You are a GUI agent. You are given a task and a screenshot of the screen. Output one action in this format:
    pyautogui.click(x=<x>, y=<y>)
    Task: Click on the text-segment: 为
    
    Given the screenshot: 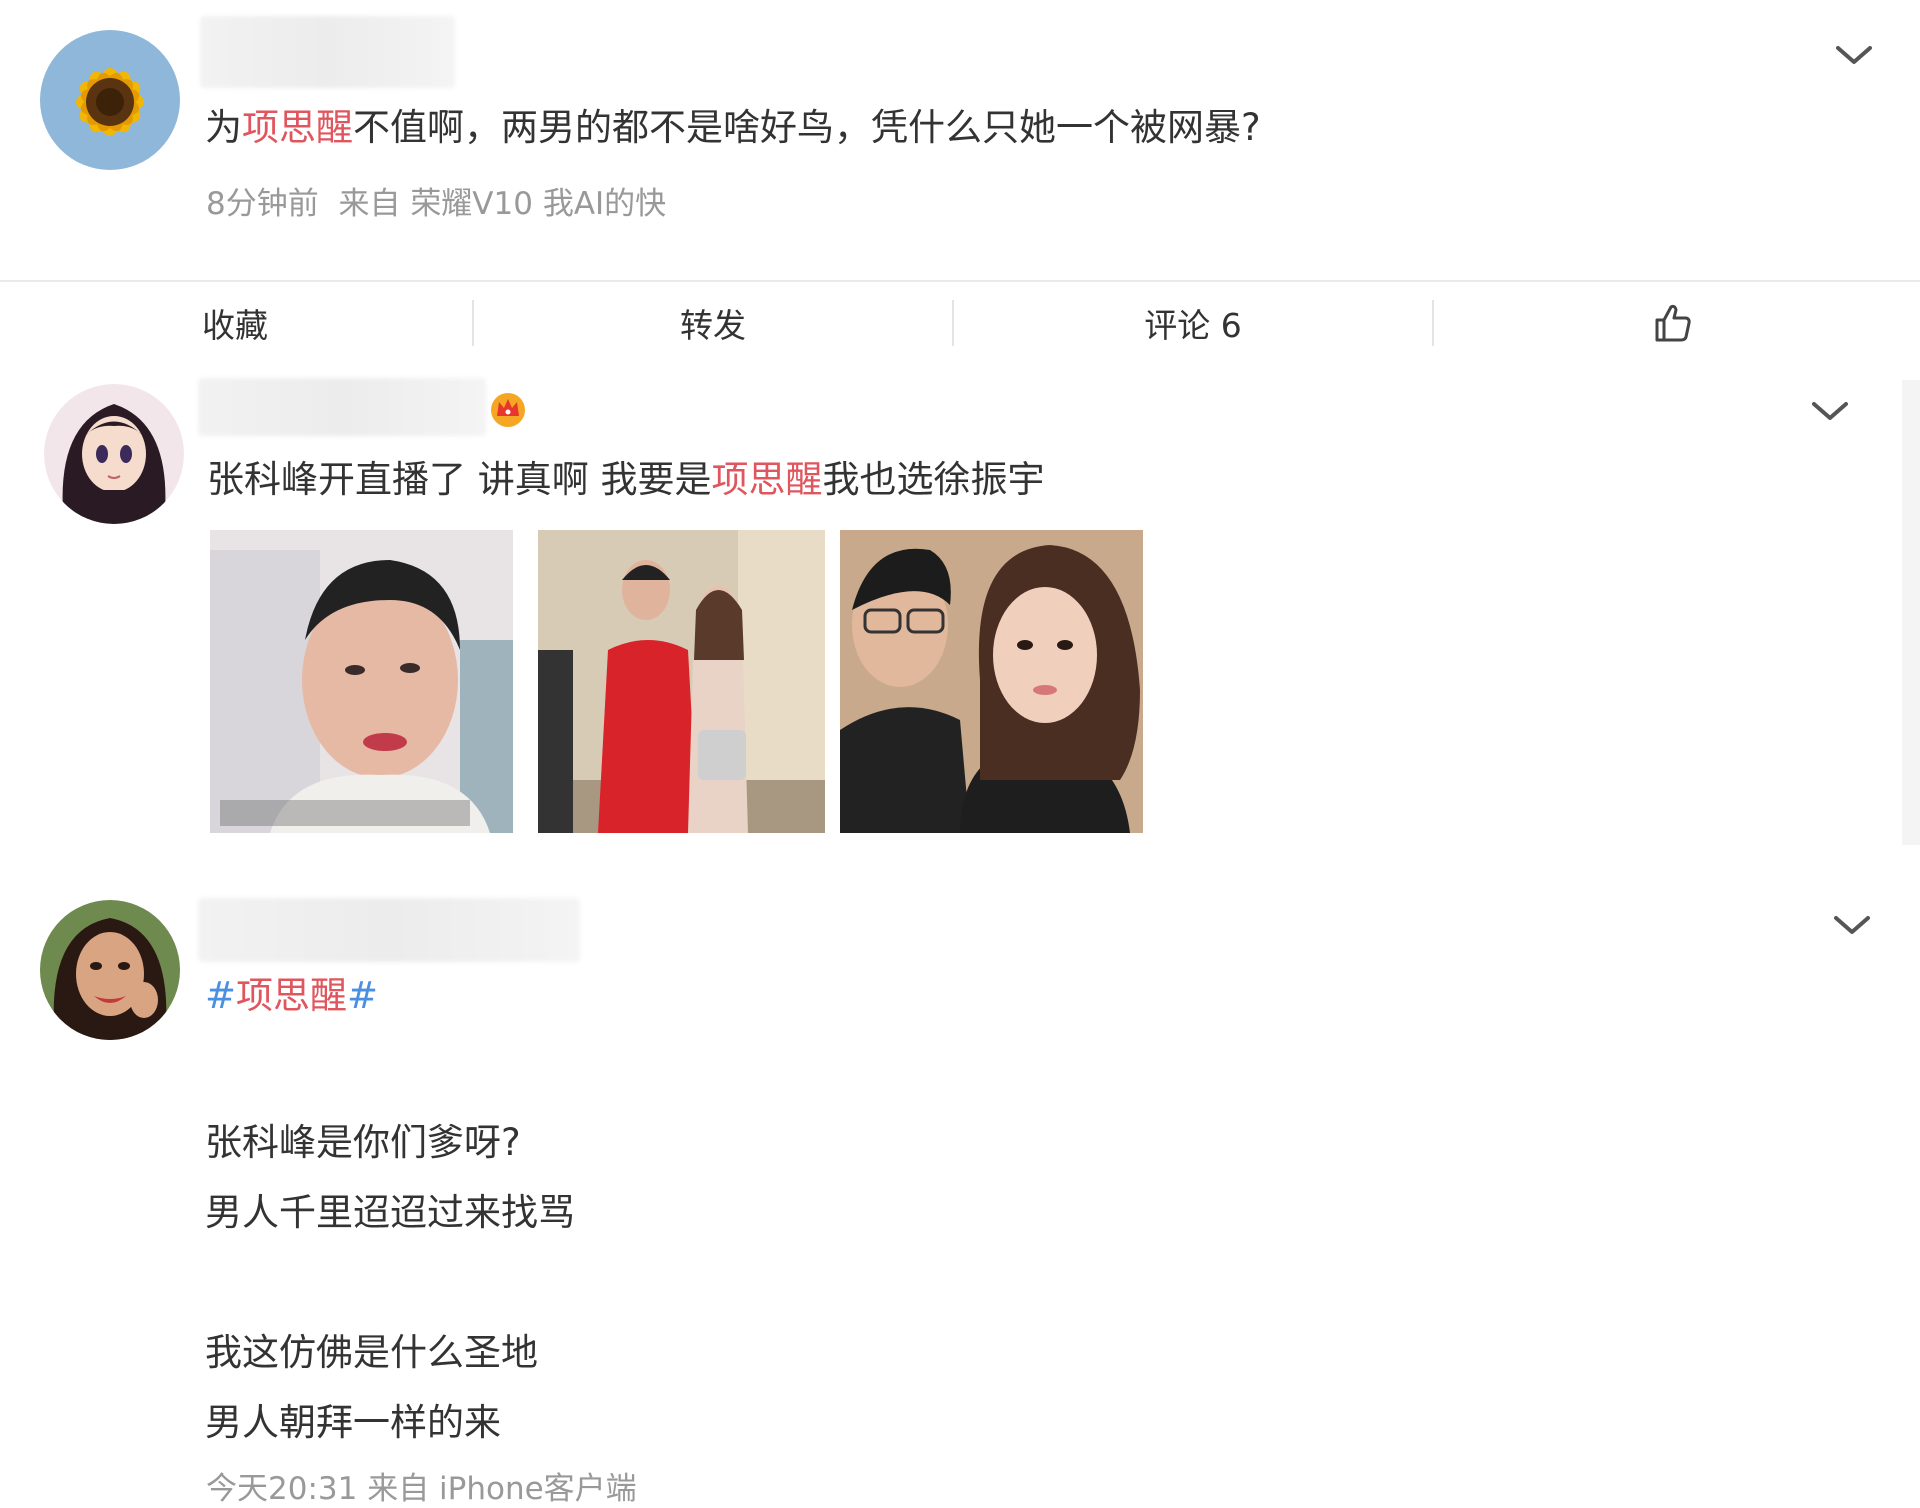 What is the action you would take?
    pyautogui.click(x=223, y=127)
    